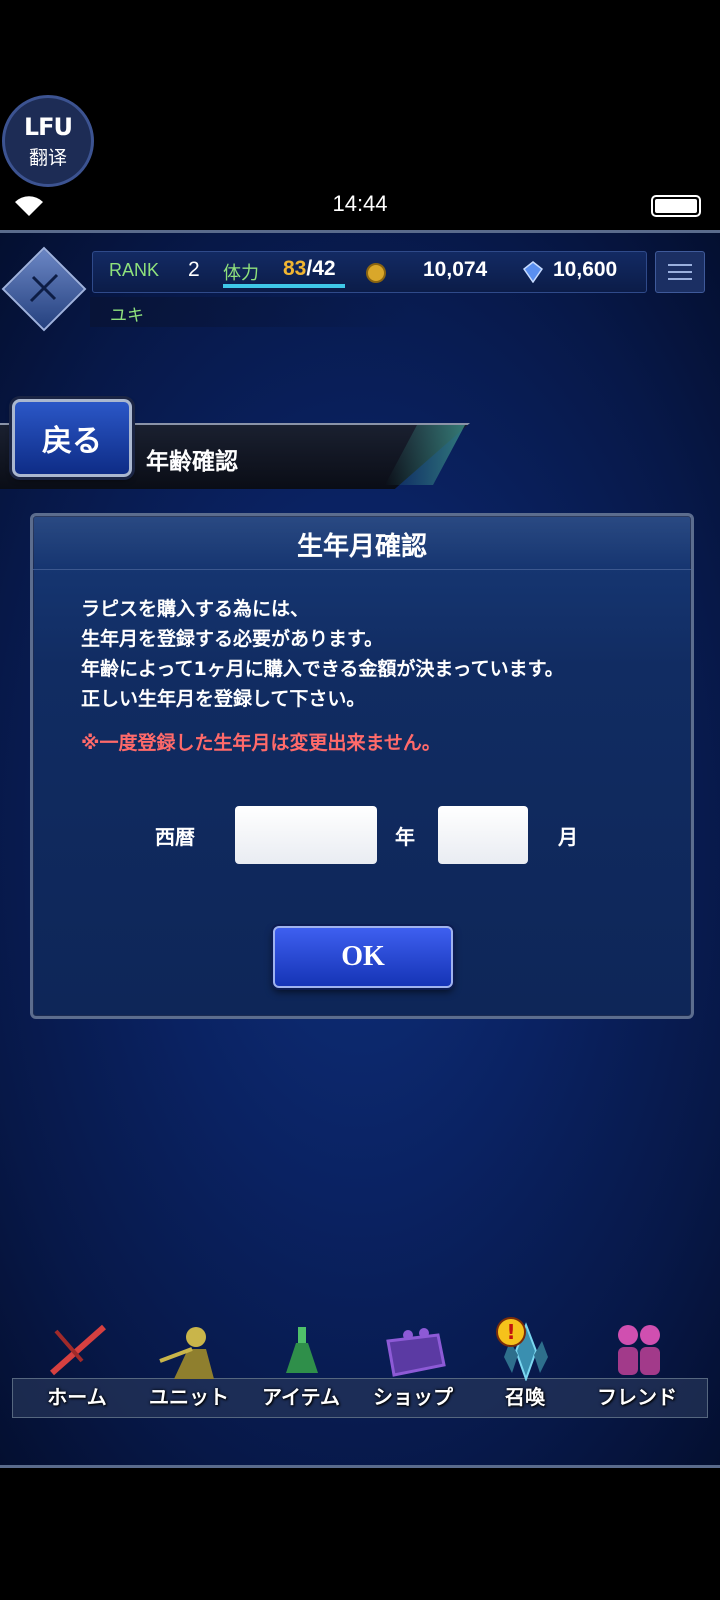 The width and height of the screenshot is (720, 1600). What do you see at coordinates (533, 272) in the screenshot?
I see `lapis-gem-icon` at bounding box center [533, 272].